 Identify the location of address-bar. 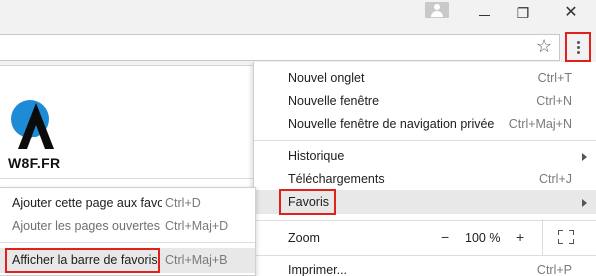
(280, 47).